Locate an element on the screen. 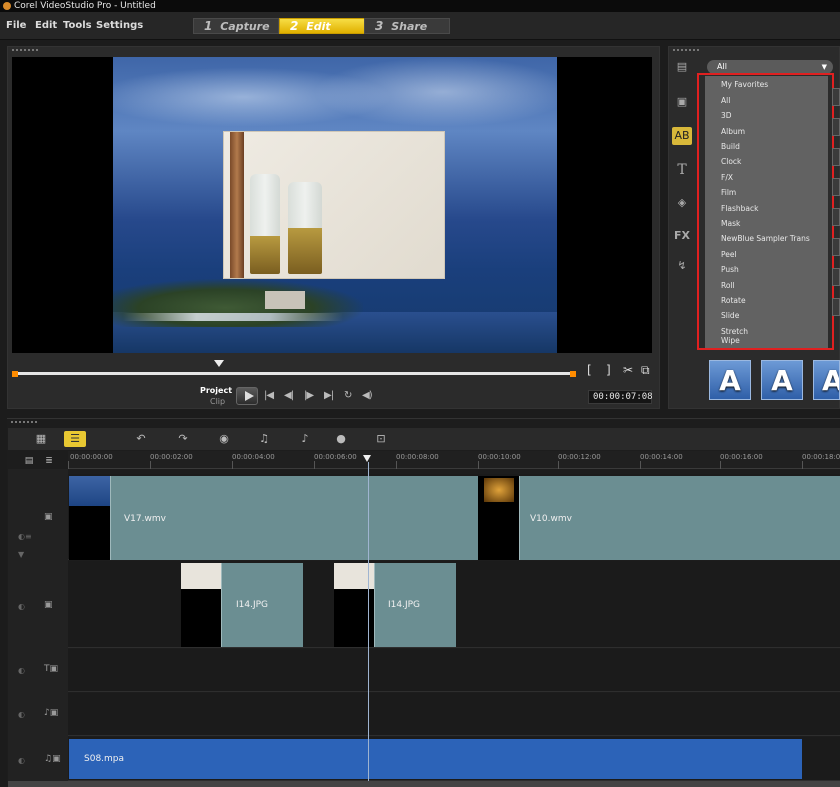 The width and height of the screenshot is (840, 787). mark-out-button: ] is located at coordinates (608, 370).